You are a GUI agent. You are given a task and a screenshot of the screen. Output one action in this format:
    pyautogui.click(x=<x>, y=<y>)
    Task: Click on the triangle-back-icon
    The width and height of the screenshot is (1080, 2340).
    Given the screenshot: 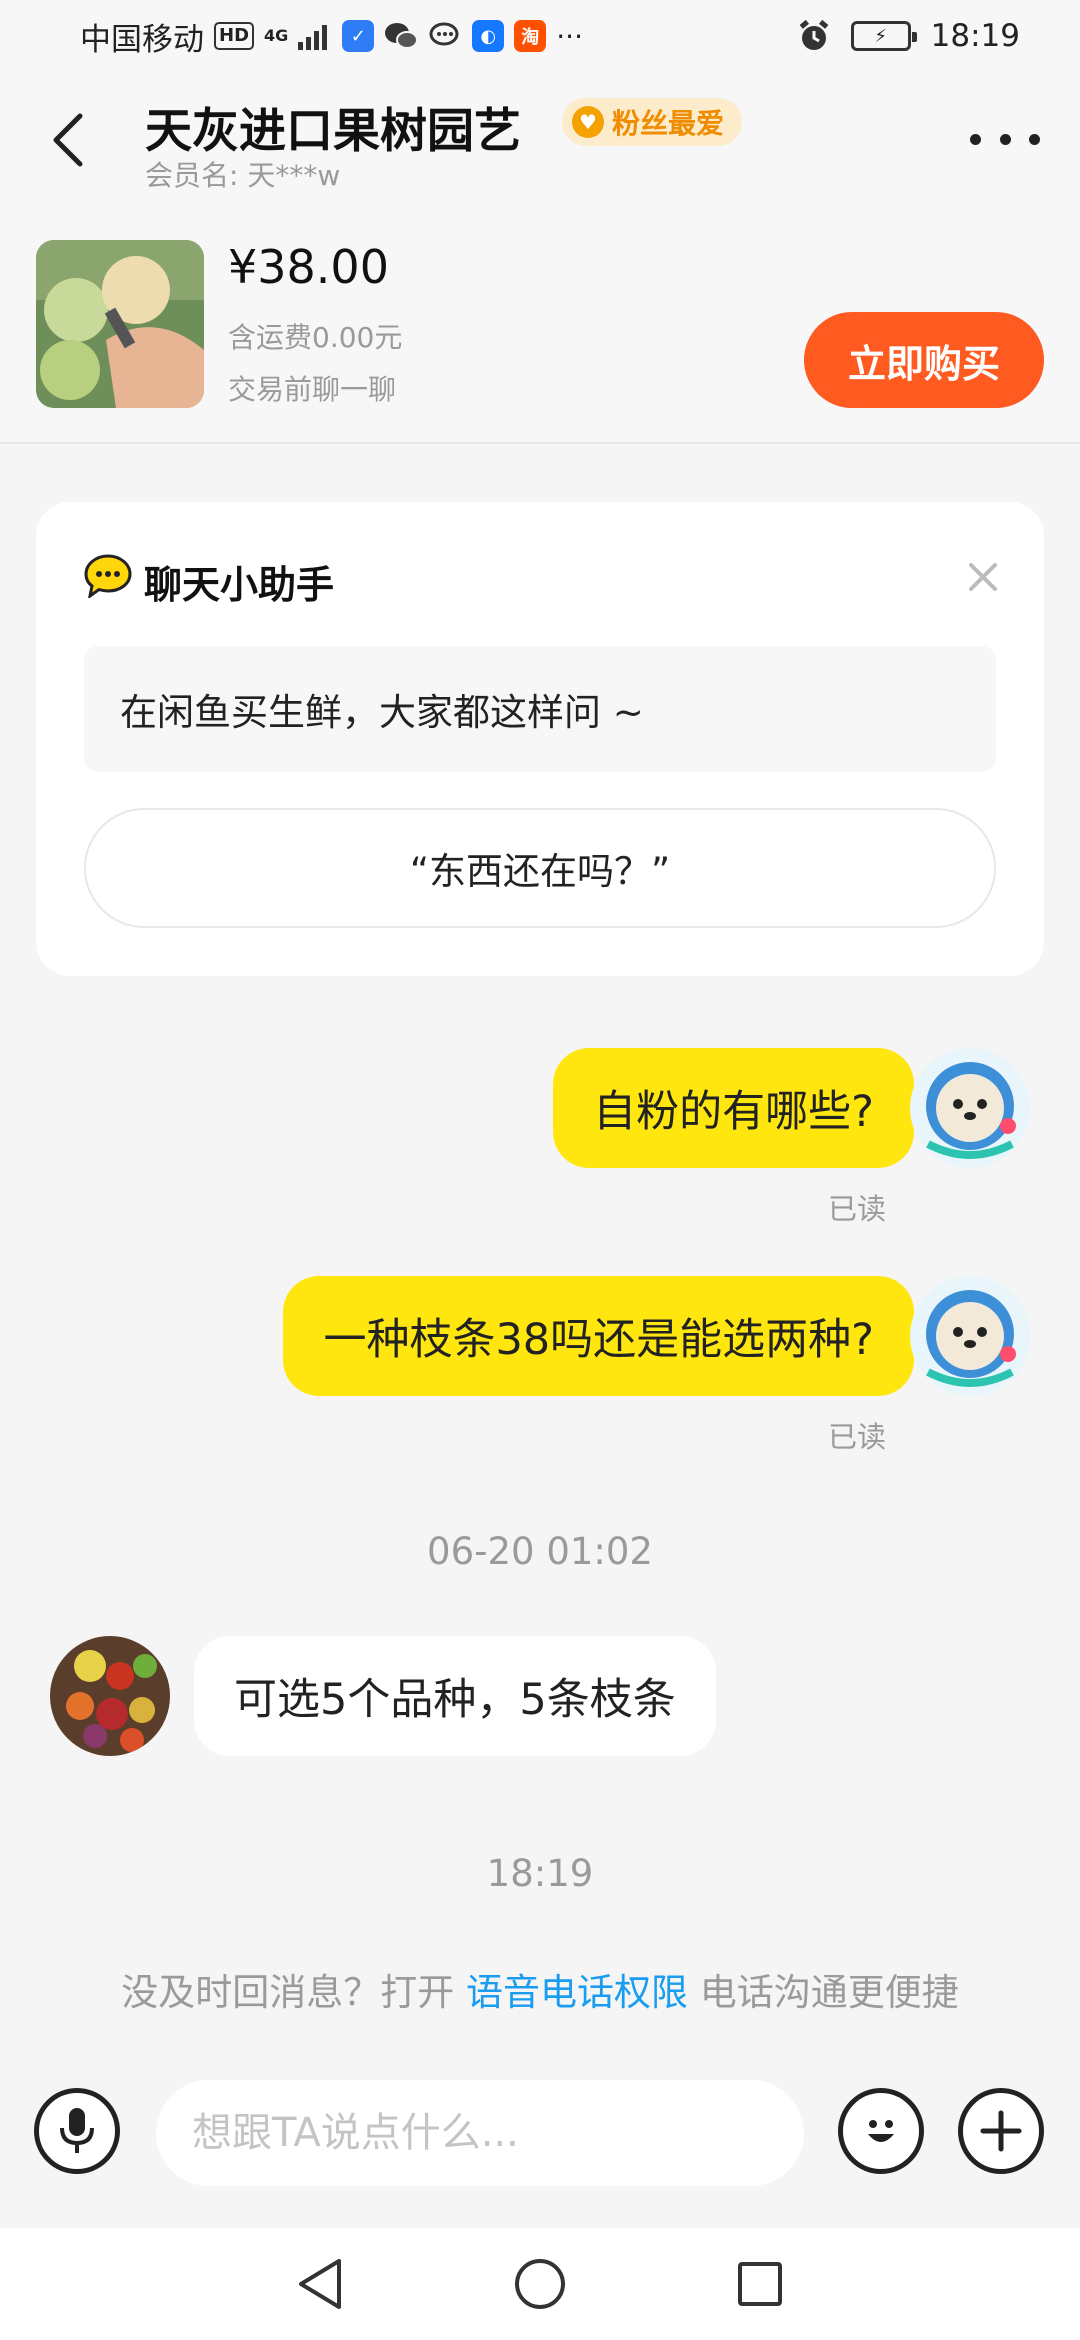 What is the action you would take?
    pyautogui.click(x=320, y=2284)
    